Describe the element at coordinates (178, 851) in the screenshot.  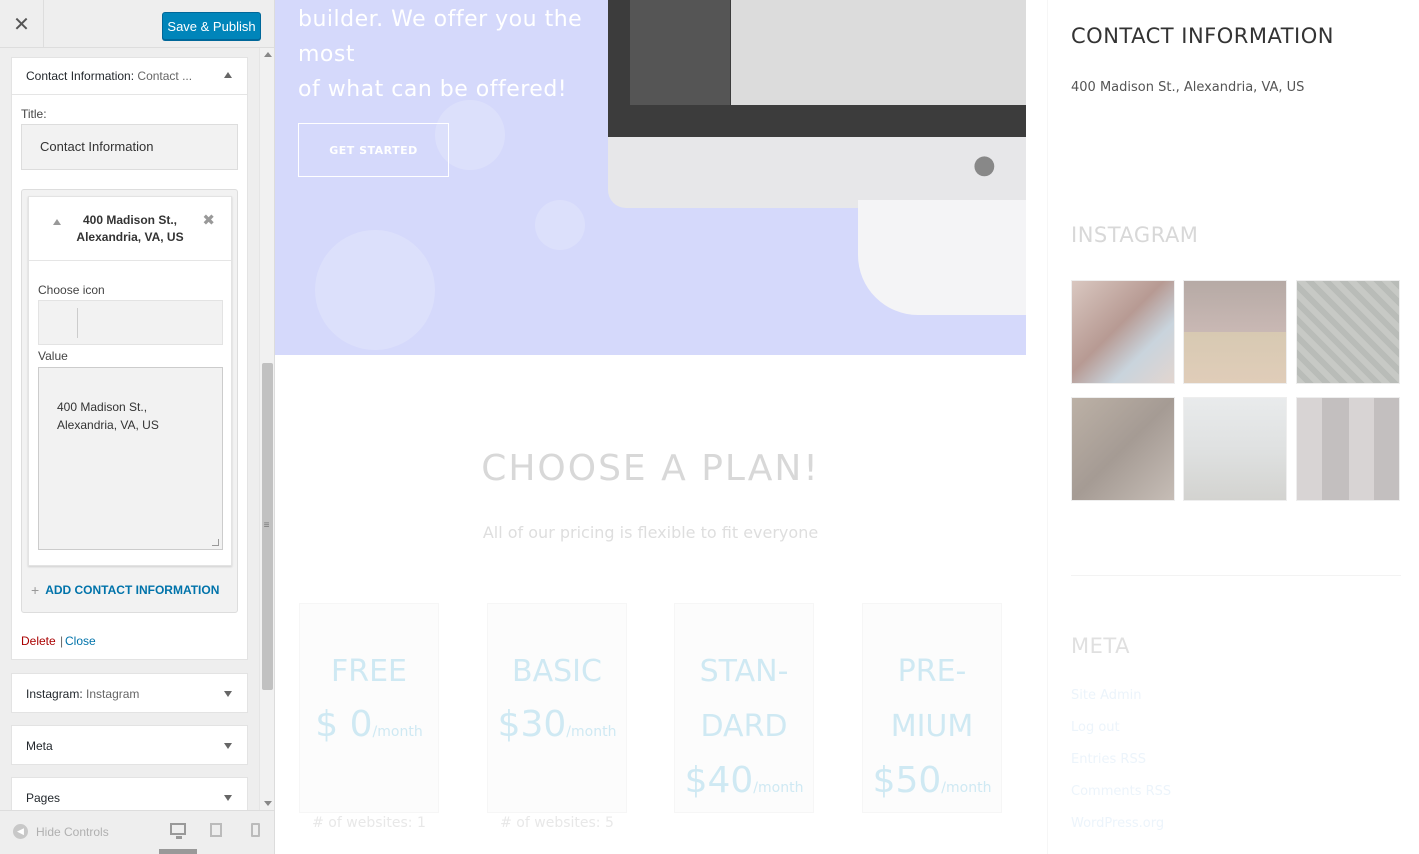
I see `active-device-indicator` at that location.